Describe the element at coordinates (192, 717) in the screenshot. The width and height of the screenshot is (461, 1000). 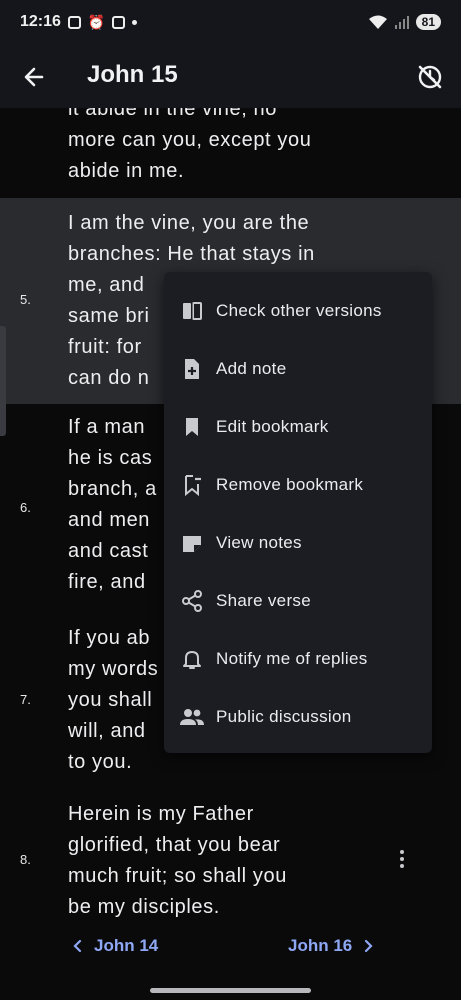
I see `people-icon` at that location.